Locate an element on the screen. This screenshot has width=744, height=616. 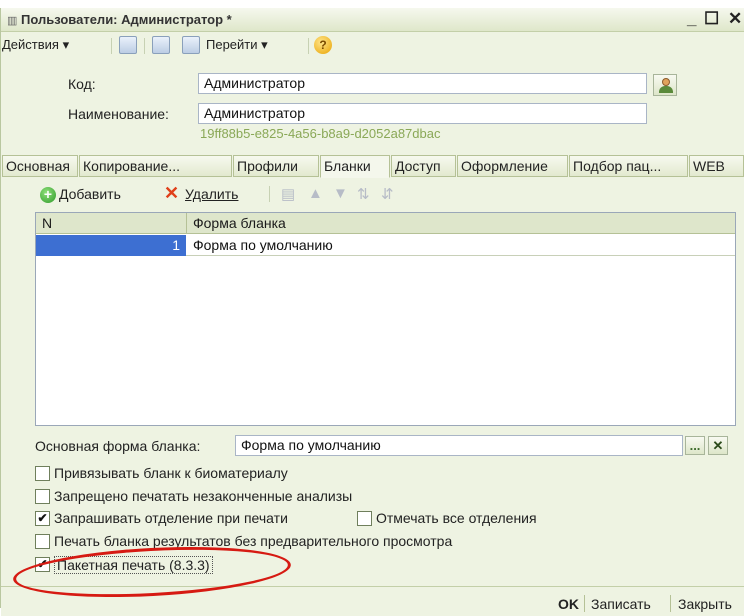
forbid-unfinished-label: Запрещено печатать незаконченные анализы is located at coordinates (203, 496).